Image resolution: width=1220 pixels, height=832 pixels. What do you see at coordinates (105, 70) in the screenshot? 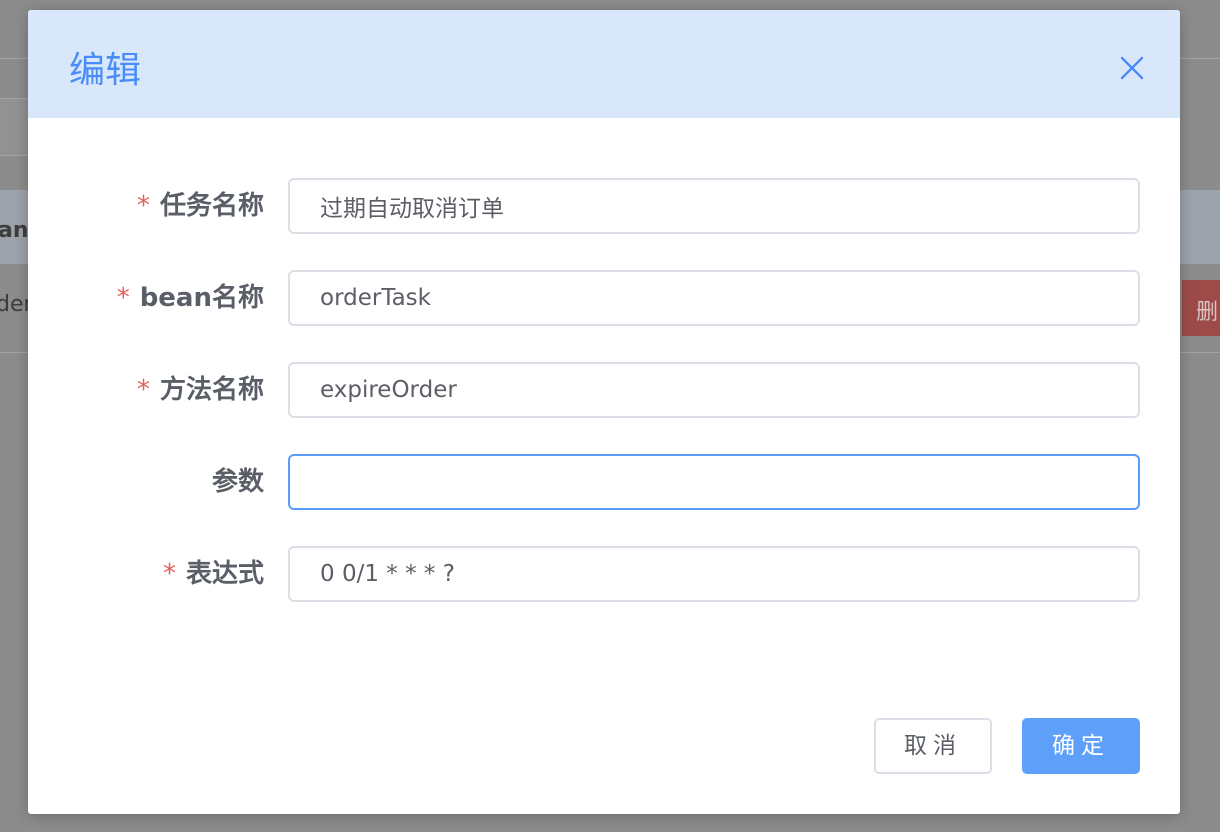
I see `dialog-title: 编辑` at bounding box center [105, 70].